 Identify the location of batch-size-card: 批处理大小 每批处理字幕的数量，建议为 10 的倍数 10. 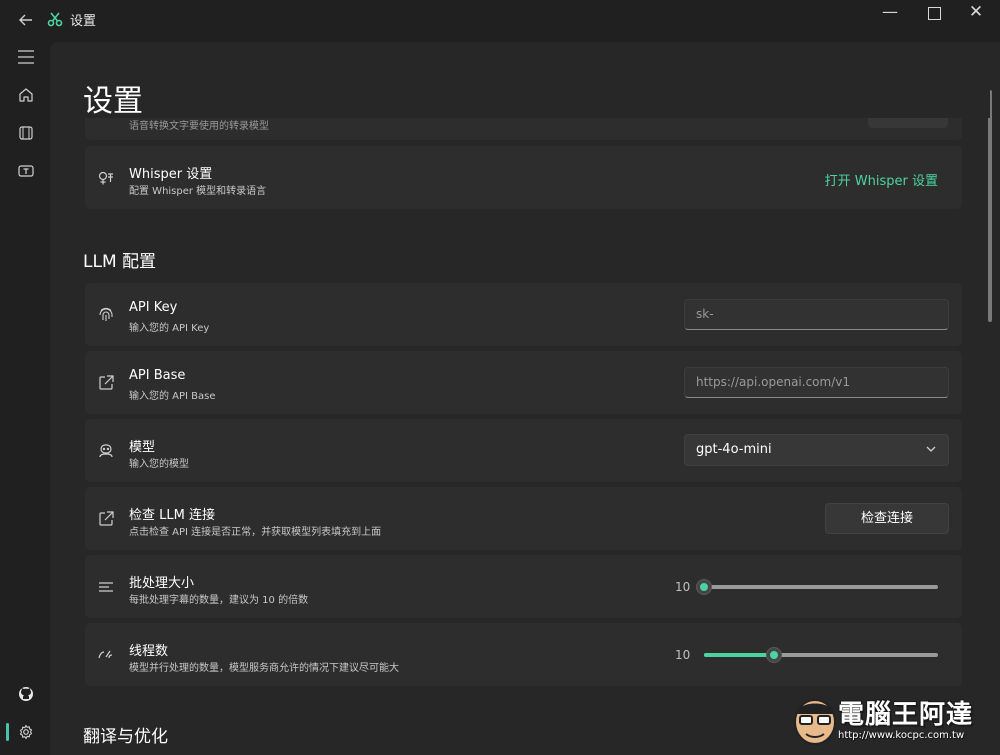
(523, 586).